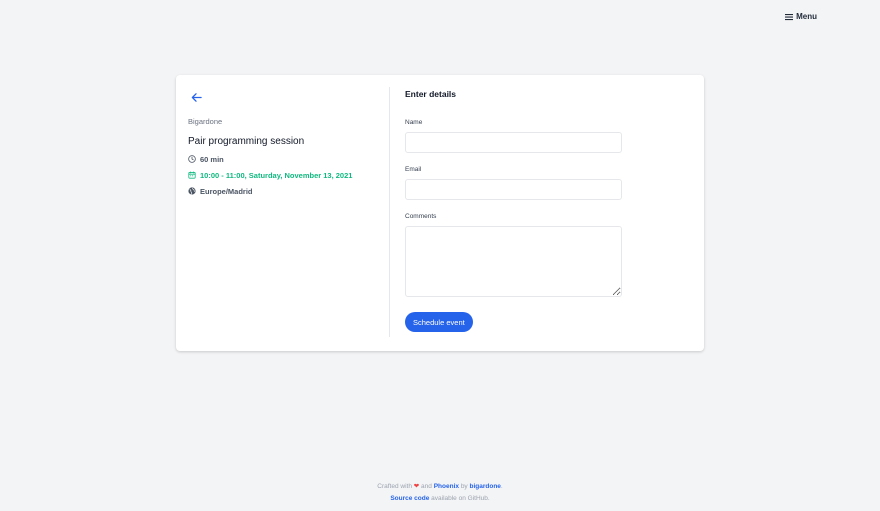  Describe the element at coordinates (414, 122) in the screenshot. I see `name-label: Name` at that location.